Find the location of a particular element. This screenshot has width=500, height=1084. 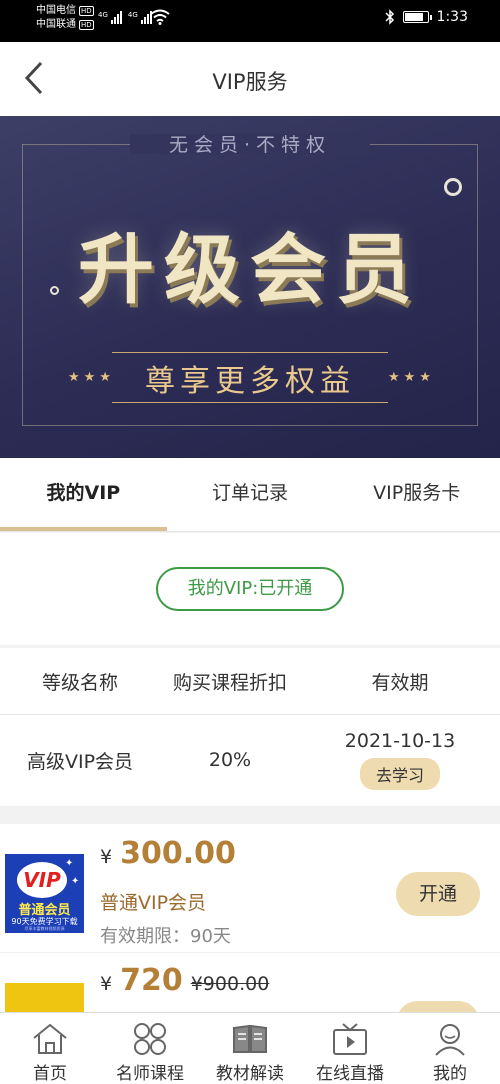

tv-icon is located at coordinates (350, 1039).